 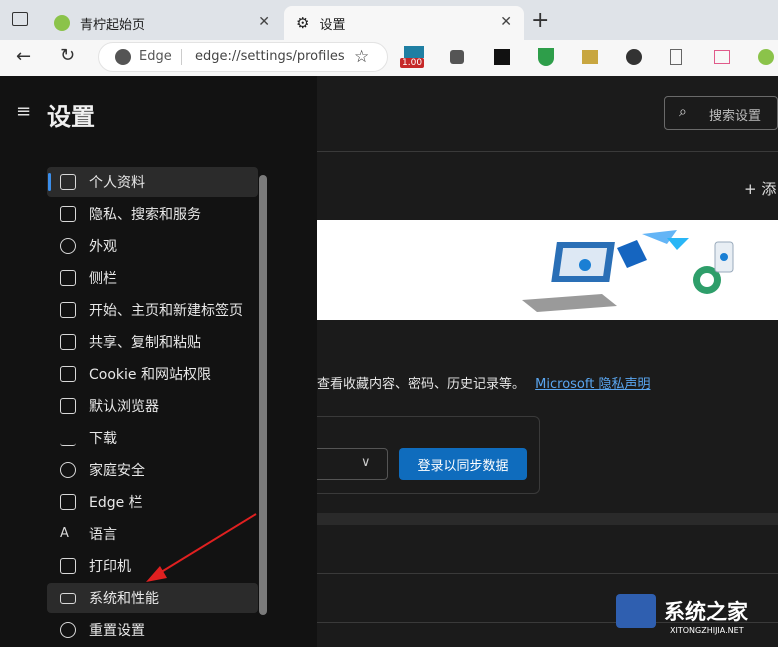 I want to click on watermark-url: XITONGZHIJIA.NET, so click(x=707, y=630).